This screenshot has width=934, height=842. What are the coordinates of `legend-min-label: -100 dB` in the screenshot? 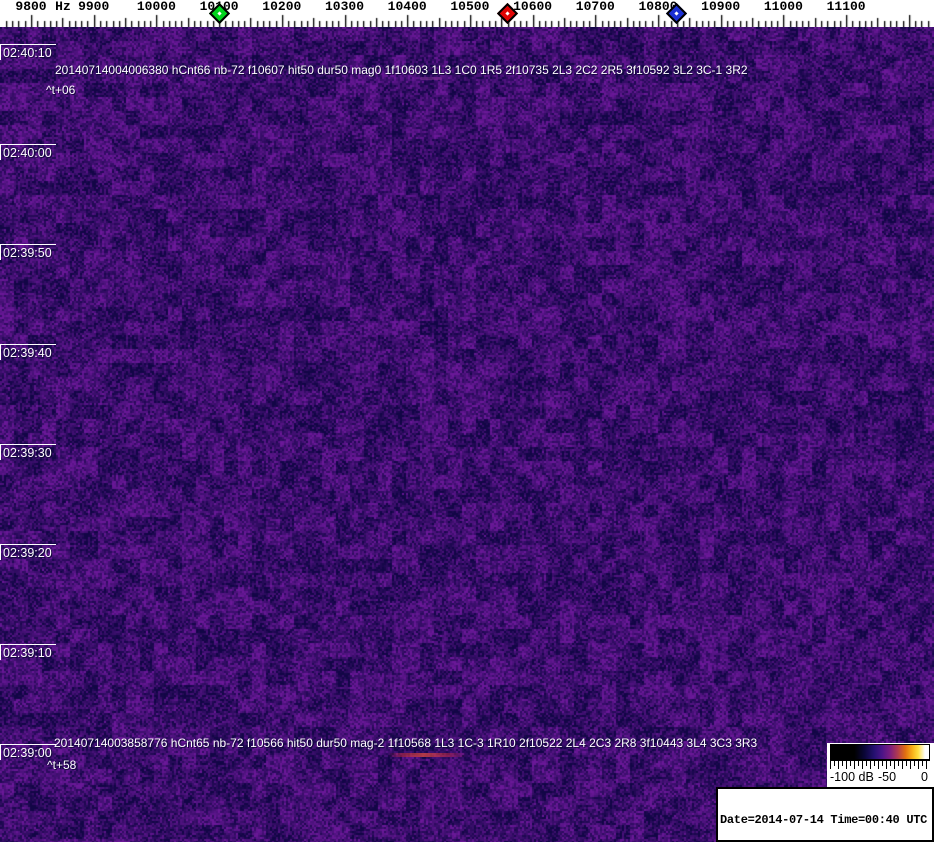 It's located at (852, 777).